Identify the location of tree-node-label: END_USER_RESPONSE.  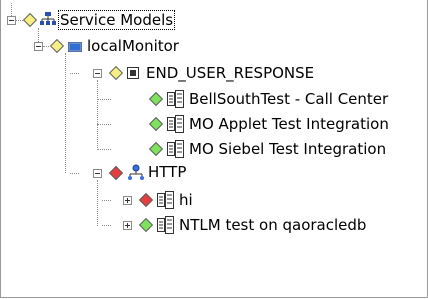
(230, 73).